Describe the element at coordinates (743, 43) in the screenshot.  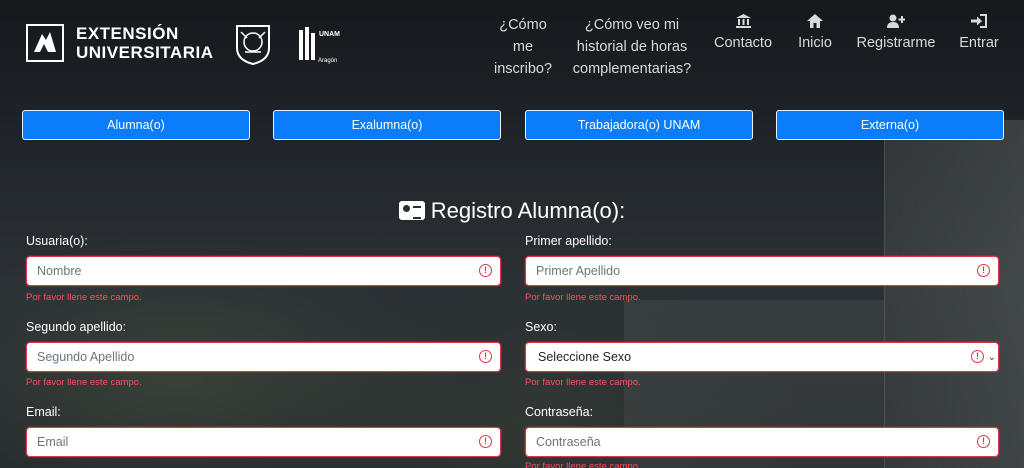
I see `nav-label: Contacto` at that location.